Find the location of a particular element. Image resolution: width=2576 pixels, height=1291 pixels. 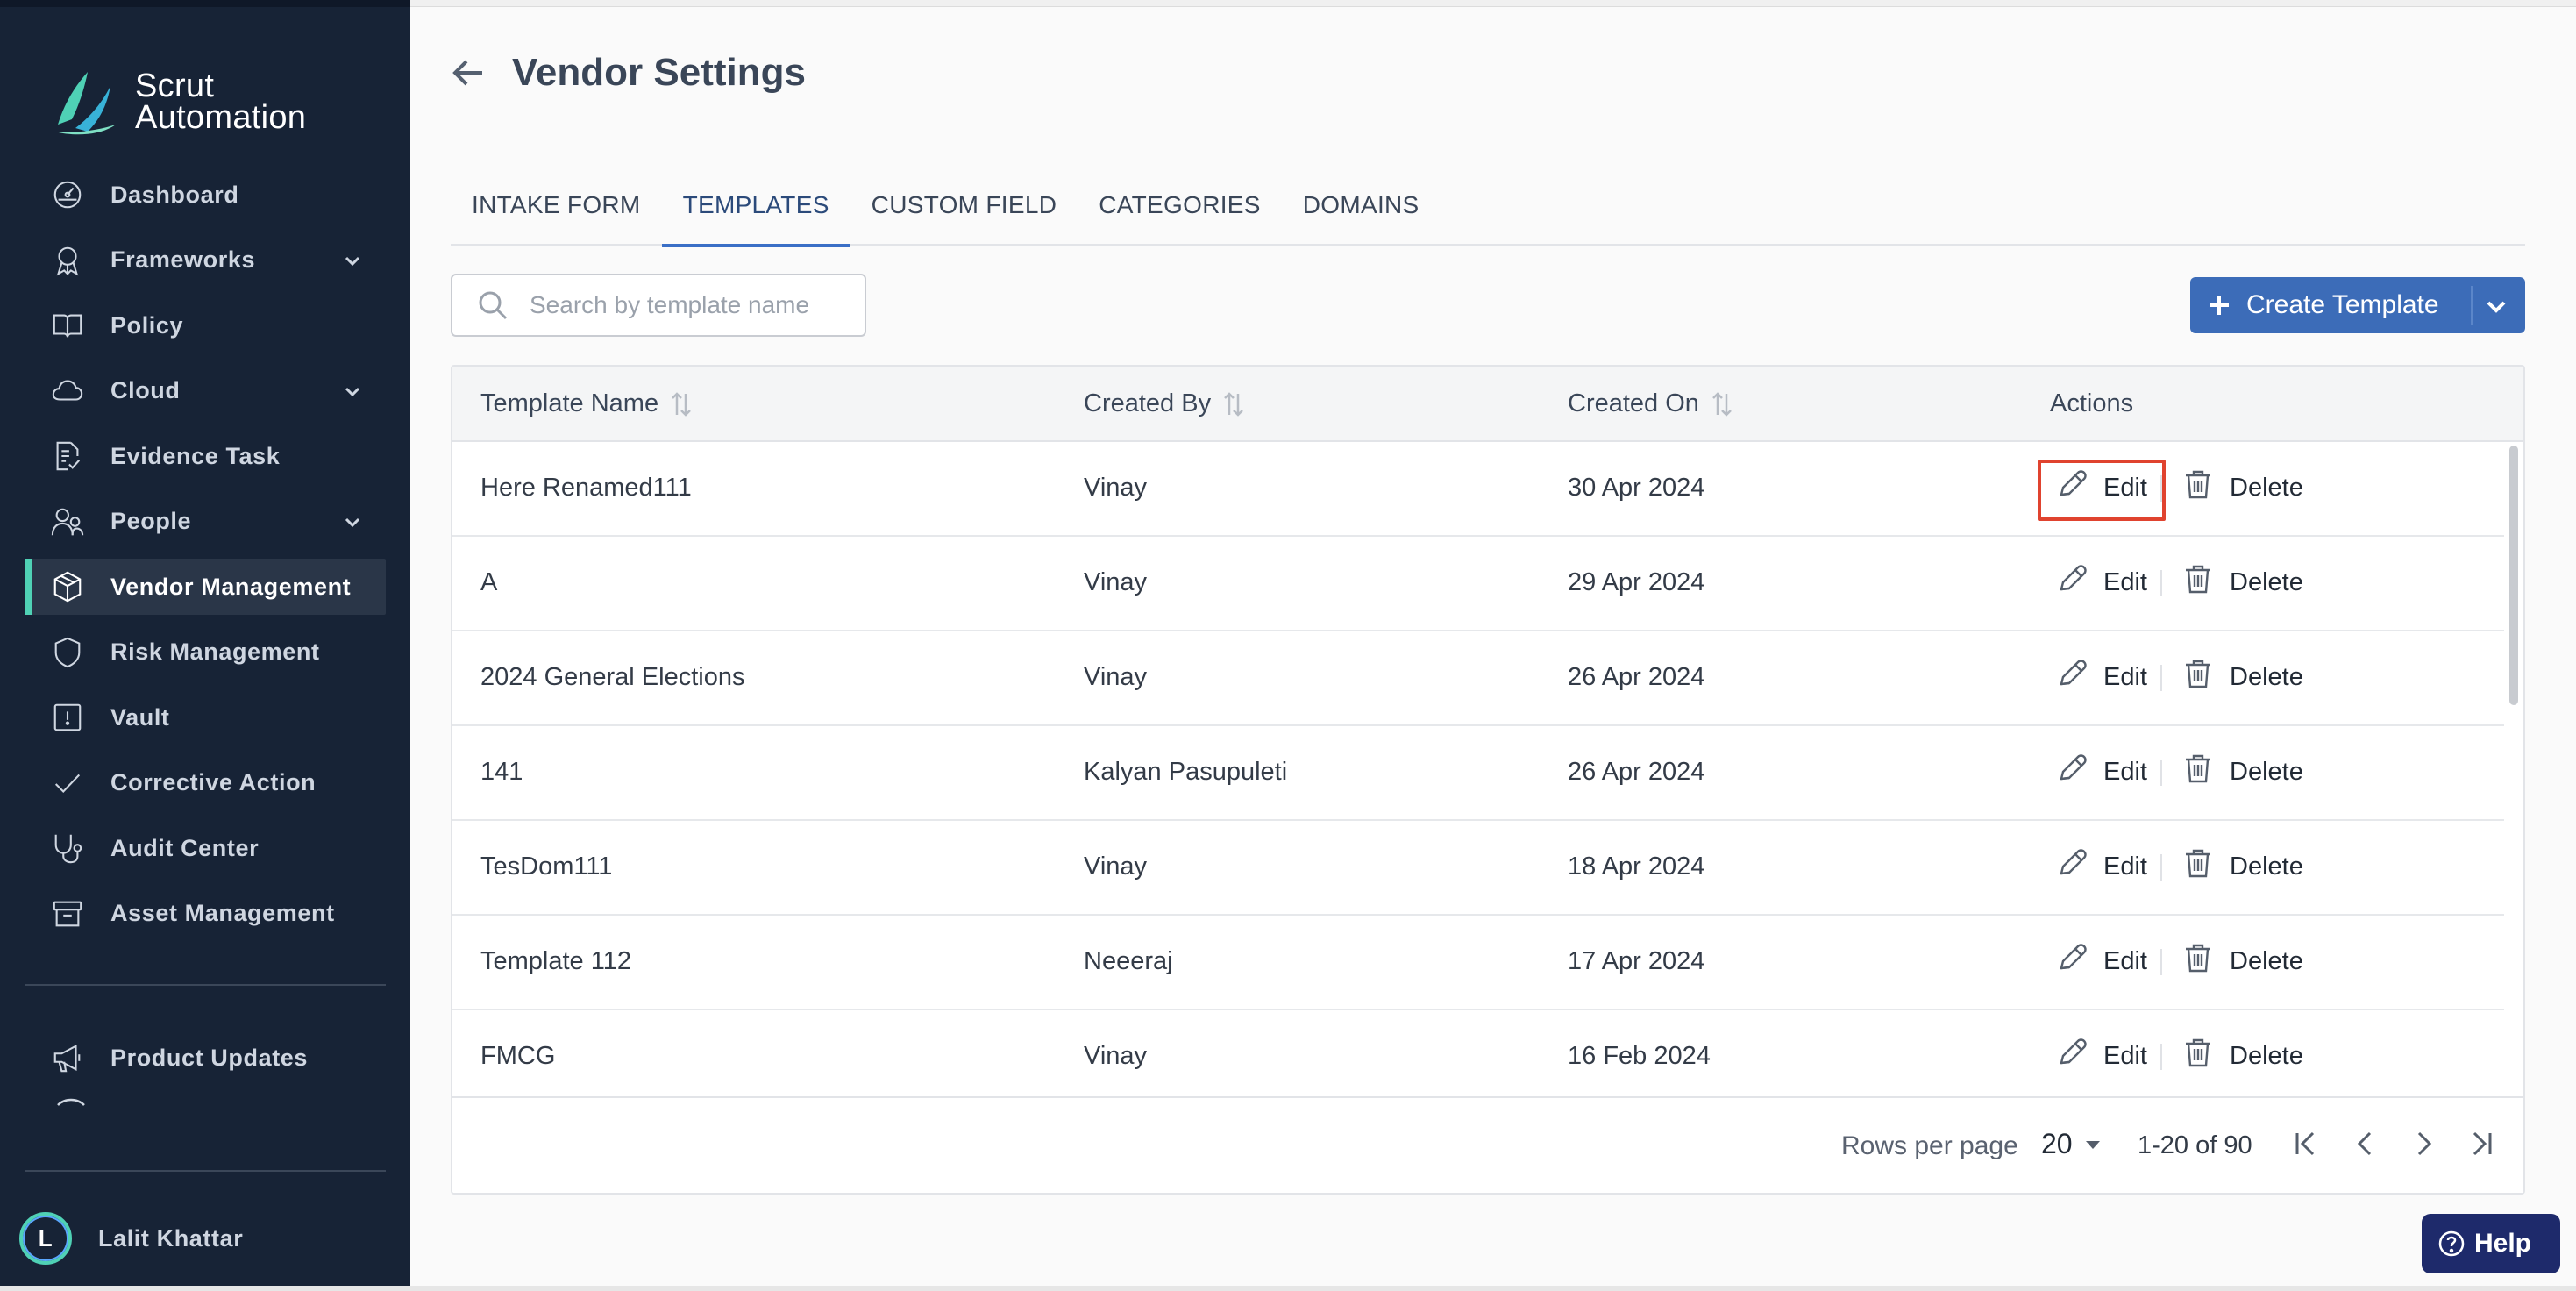

rows-per-page-select: 20 is located at coordinates (2072, 1144).